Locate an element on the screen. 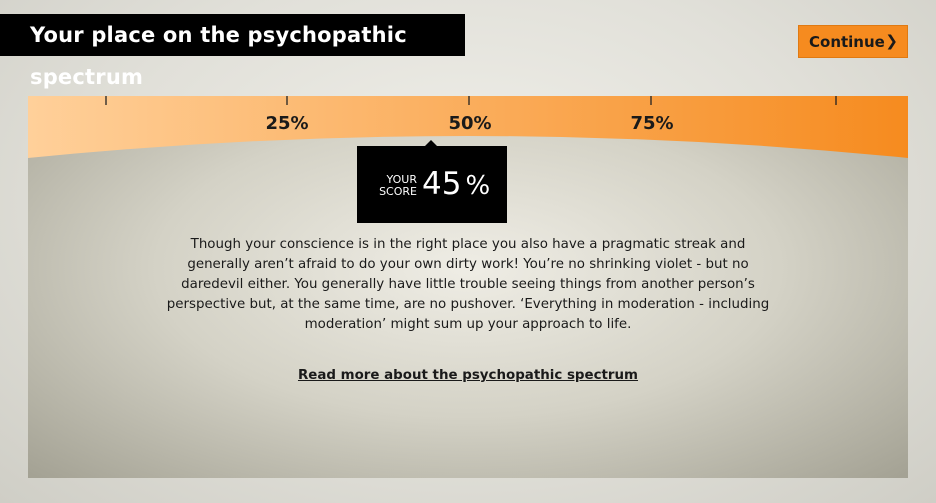 This screenshot has height=503, width=936. tick-label-25: 25% is located at coordinates (287, 123).